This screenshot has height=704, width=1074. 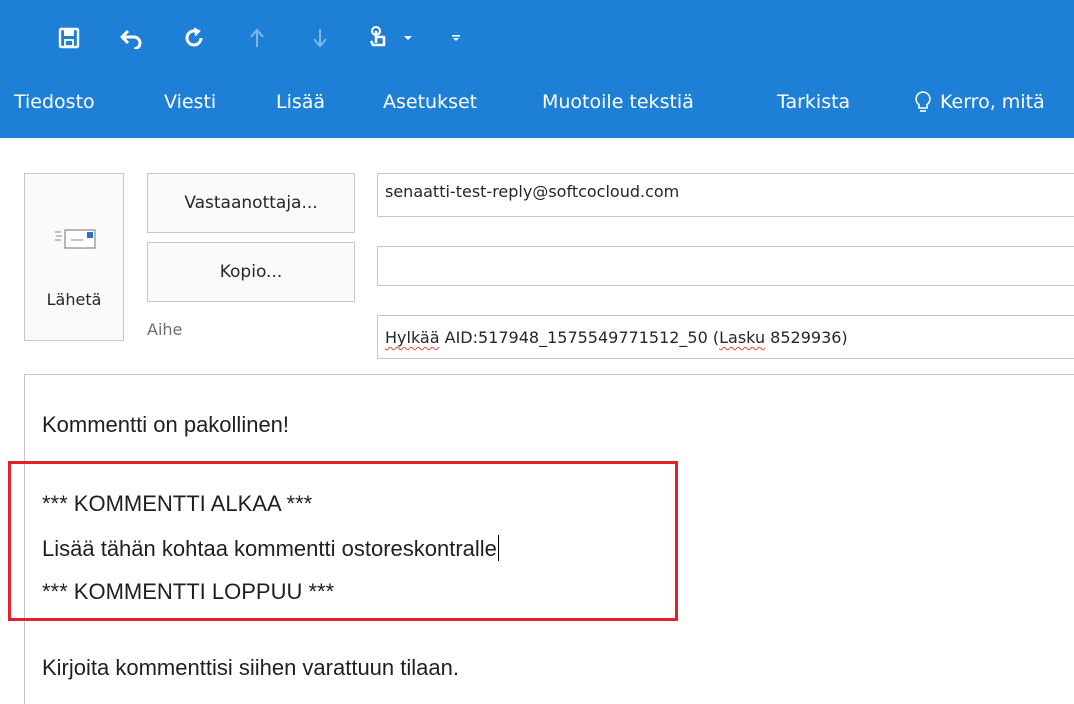 I want to click on send-label: Lähetä, so click(x=74, y=299).